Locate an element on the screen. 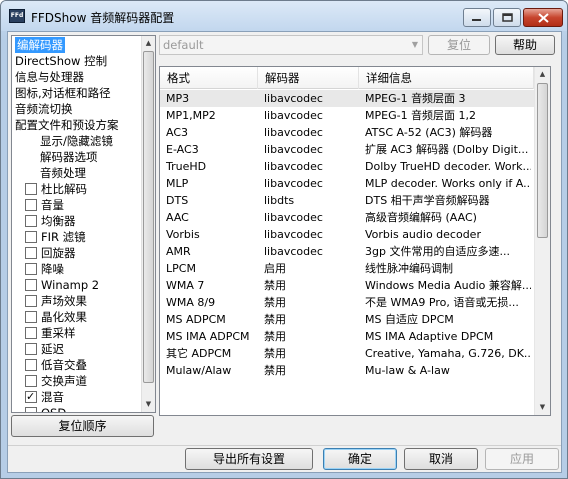  tree-item: 音频流切换 is located at coordinates (44, 109).